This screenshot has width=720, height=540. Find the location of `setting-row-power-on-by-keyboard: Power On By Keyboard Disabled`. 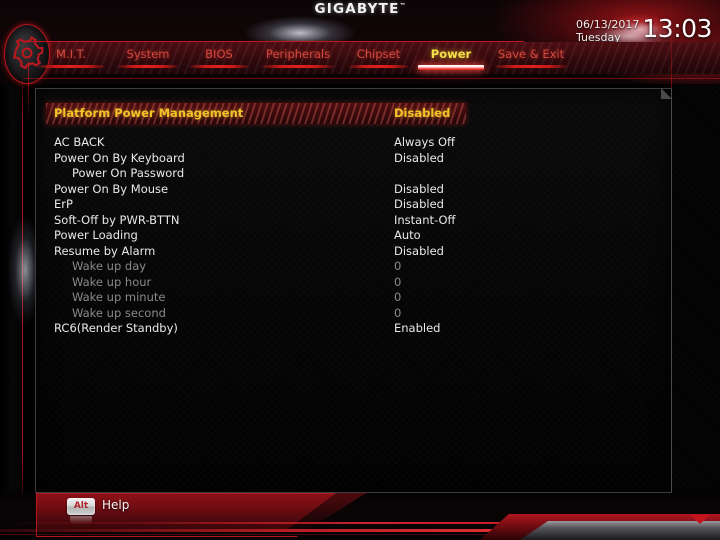

setting-row-power-on-by-keyboard: Power On By Keyboard Disabled is located at coordinates (276, 159).